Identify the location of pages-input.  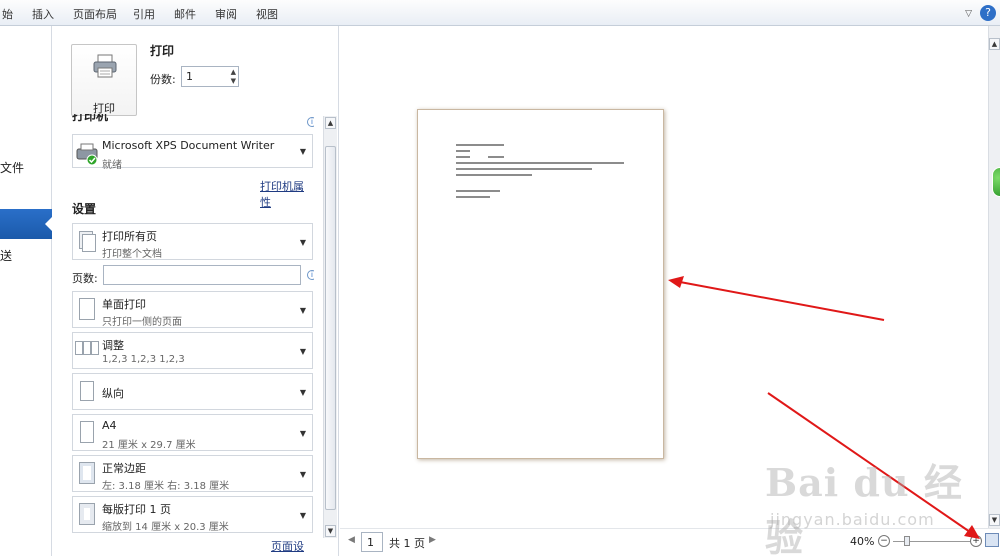
(202, 275).